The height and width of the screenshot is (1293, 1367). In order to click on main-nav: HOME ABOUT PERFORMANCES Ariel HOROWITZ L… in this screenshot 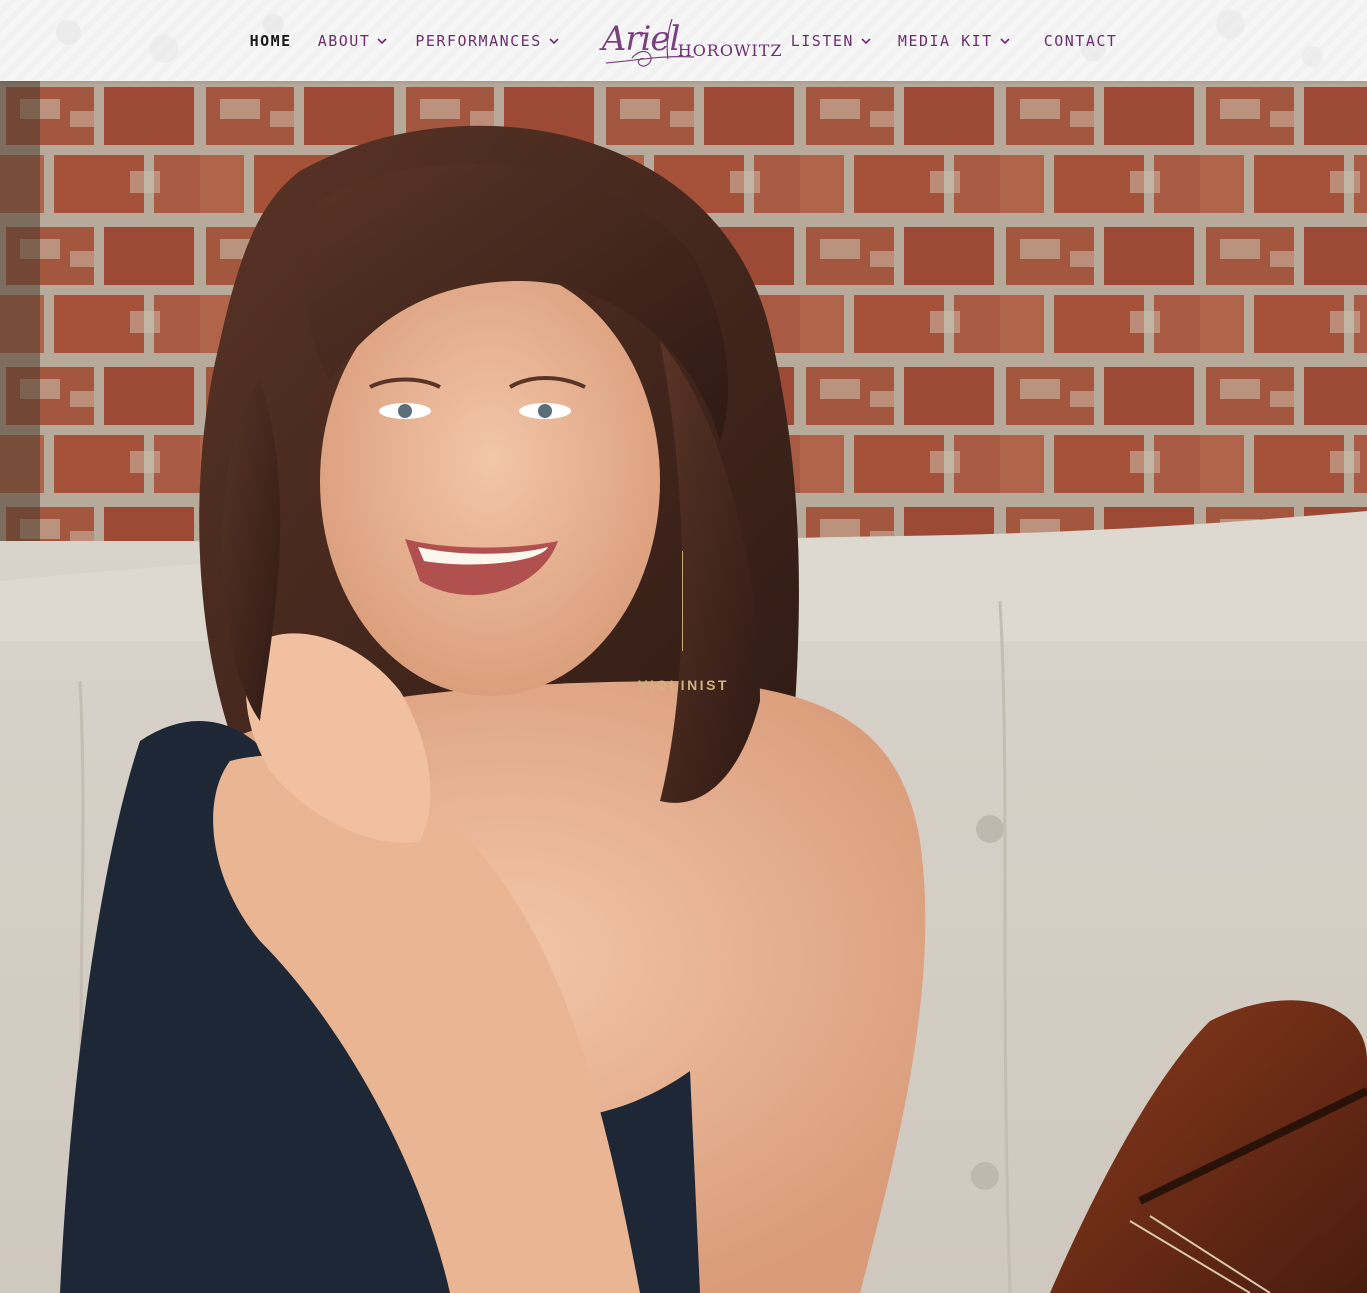, I will do `click(683, 40)`.